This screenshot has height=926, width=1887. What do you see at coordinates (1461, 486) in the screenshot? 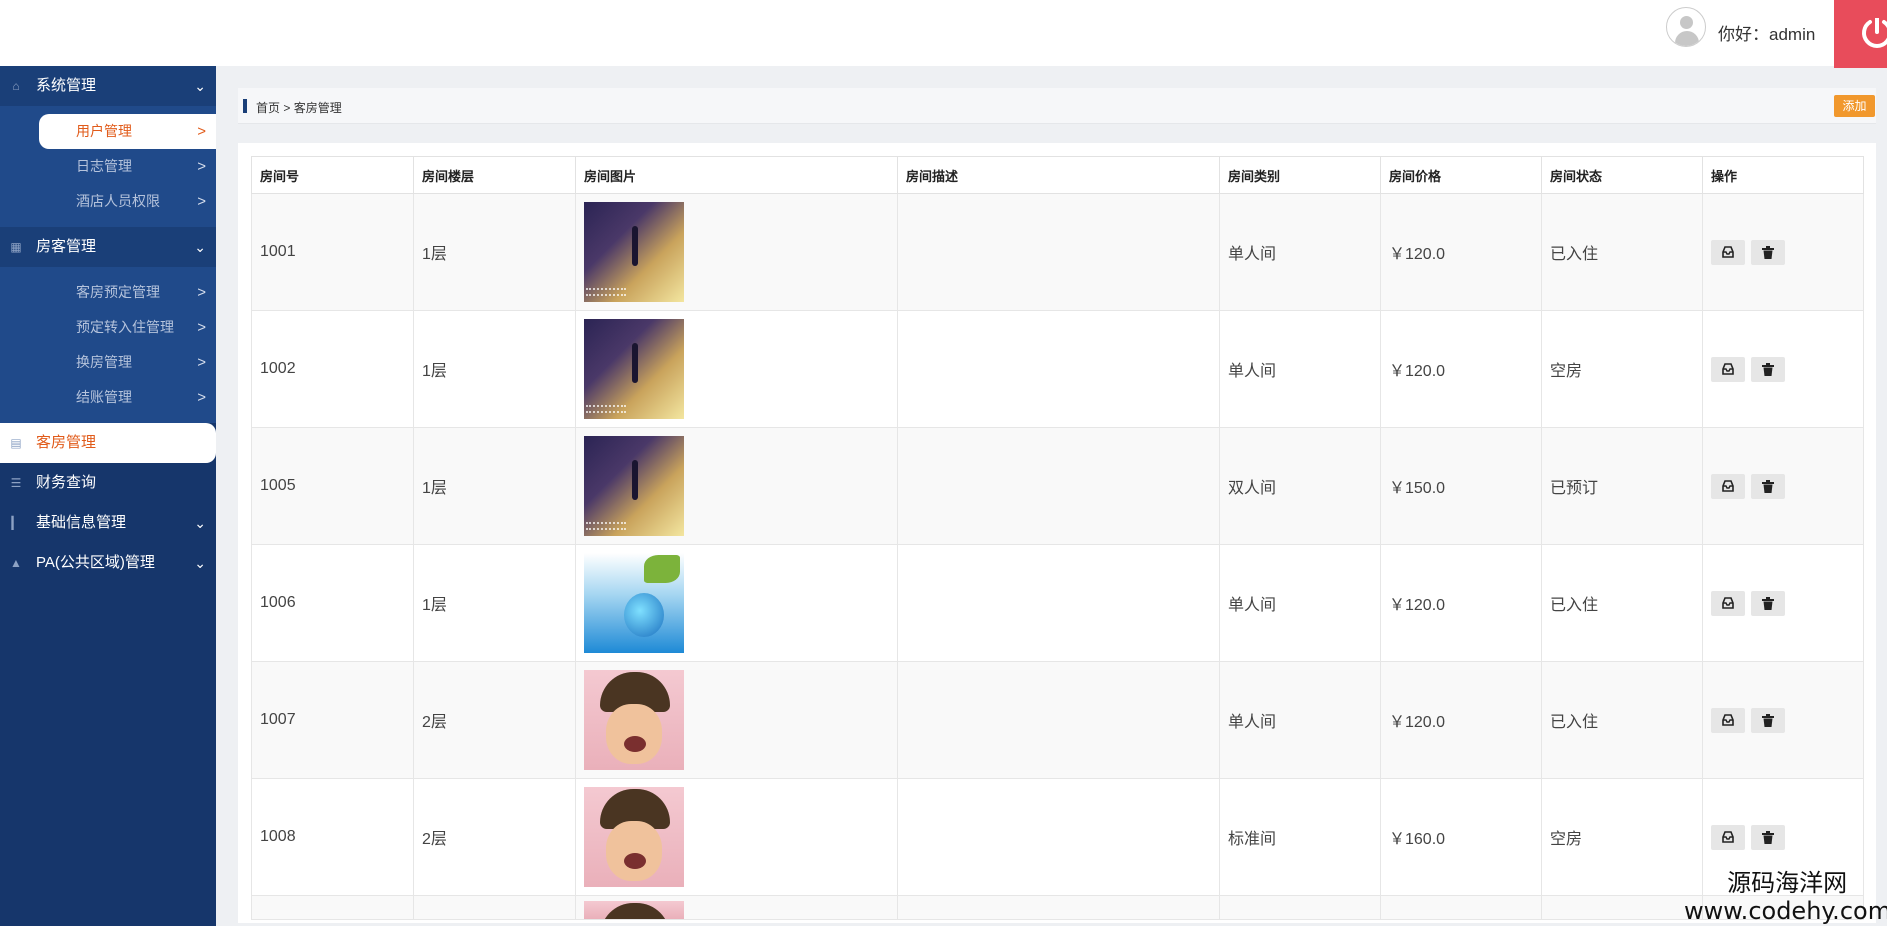
I see `room-price-cell: ￥150.0` at bounding box center [1461, 486].